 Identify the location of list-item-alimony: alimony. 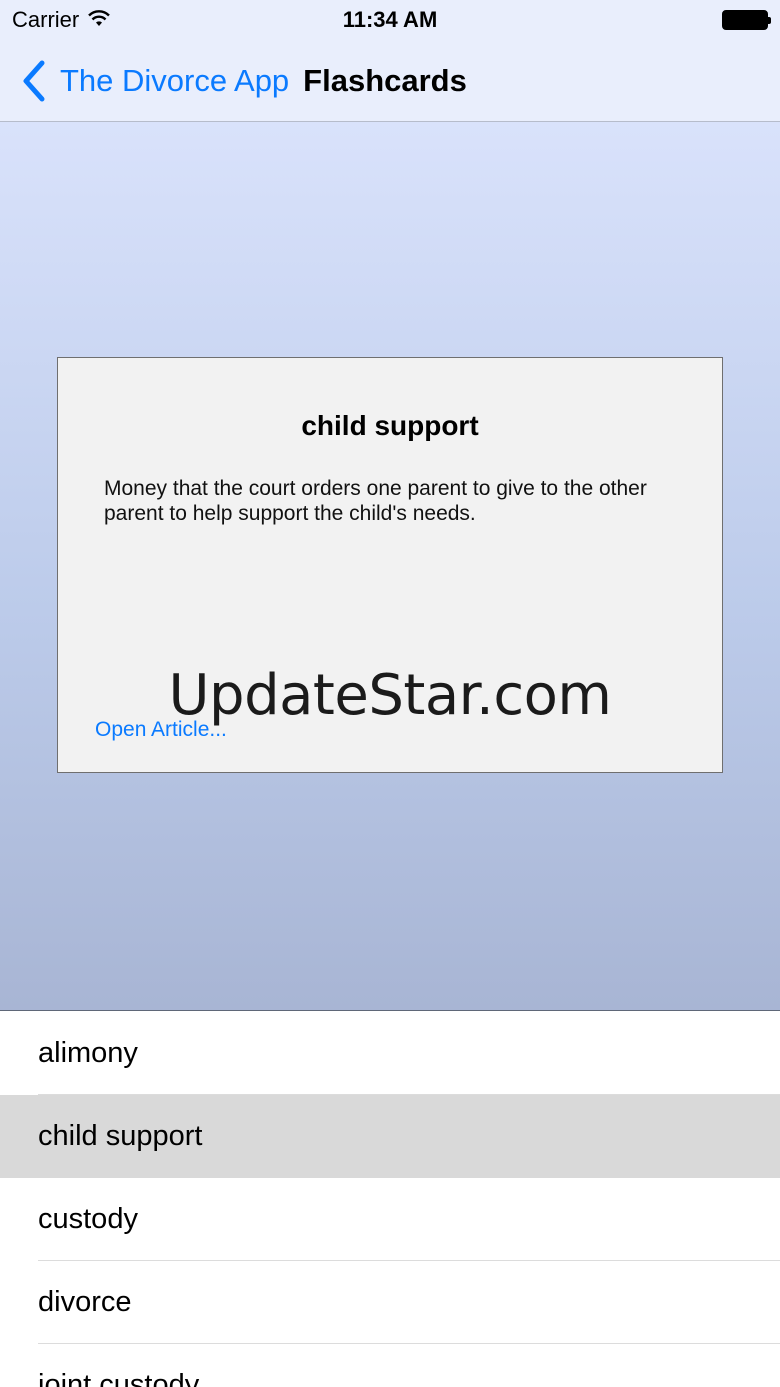
(390, 1053).